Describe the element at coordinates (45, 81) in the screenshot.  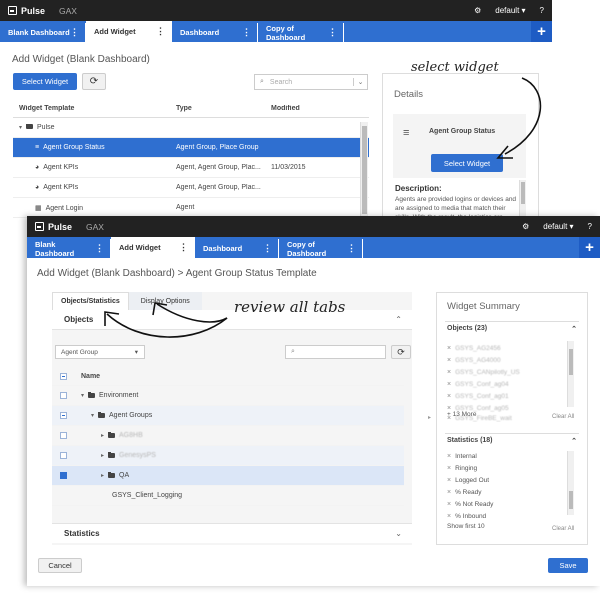
I see `select-widget-button: Select Widget` at that location.